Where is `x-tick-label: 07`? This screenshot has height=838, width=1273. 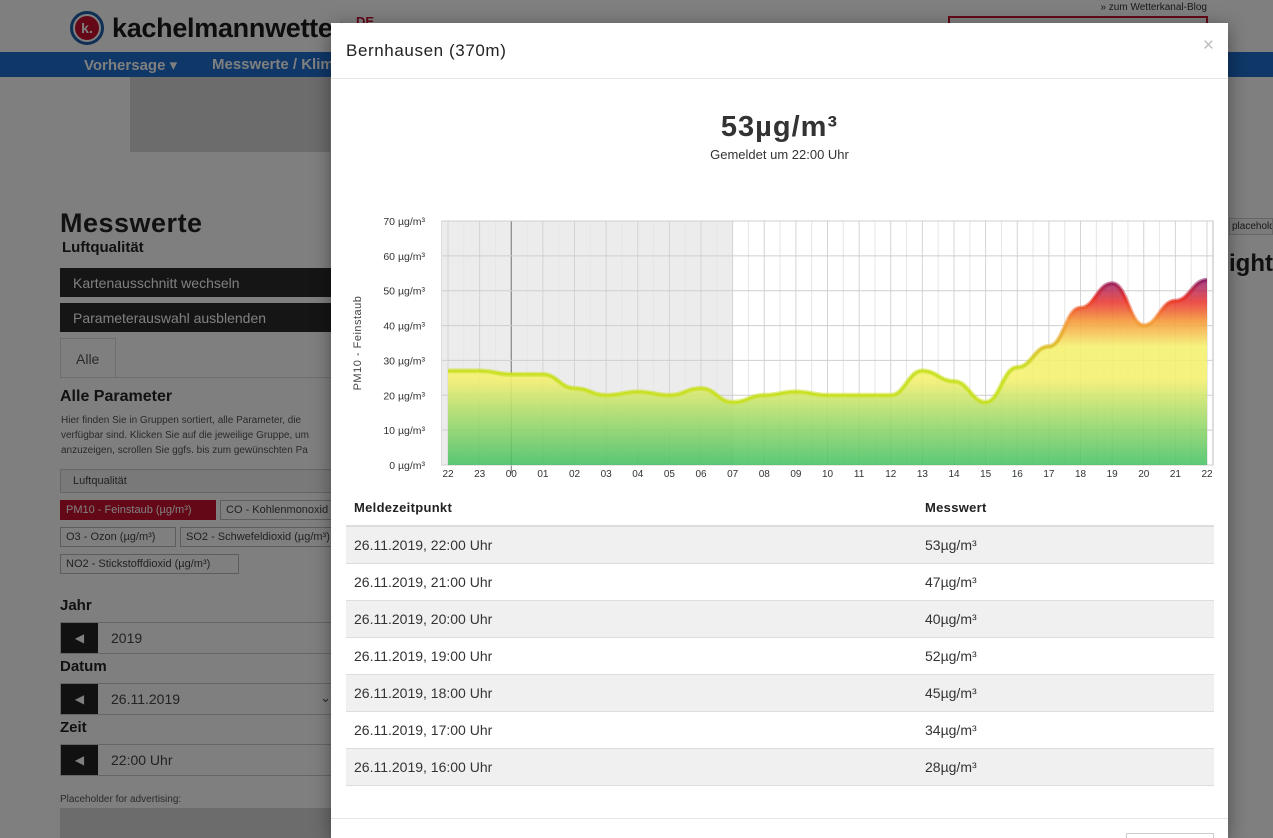 x-tick-label: 07 is located at coordinates (733, 474).